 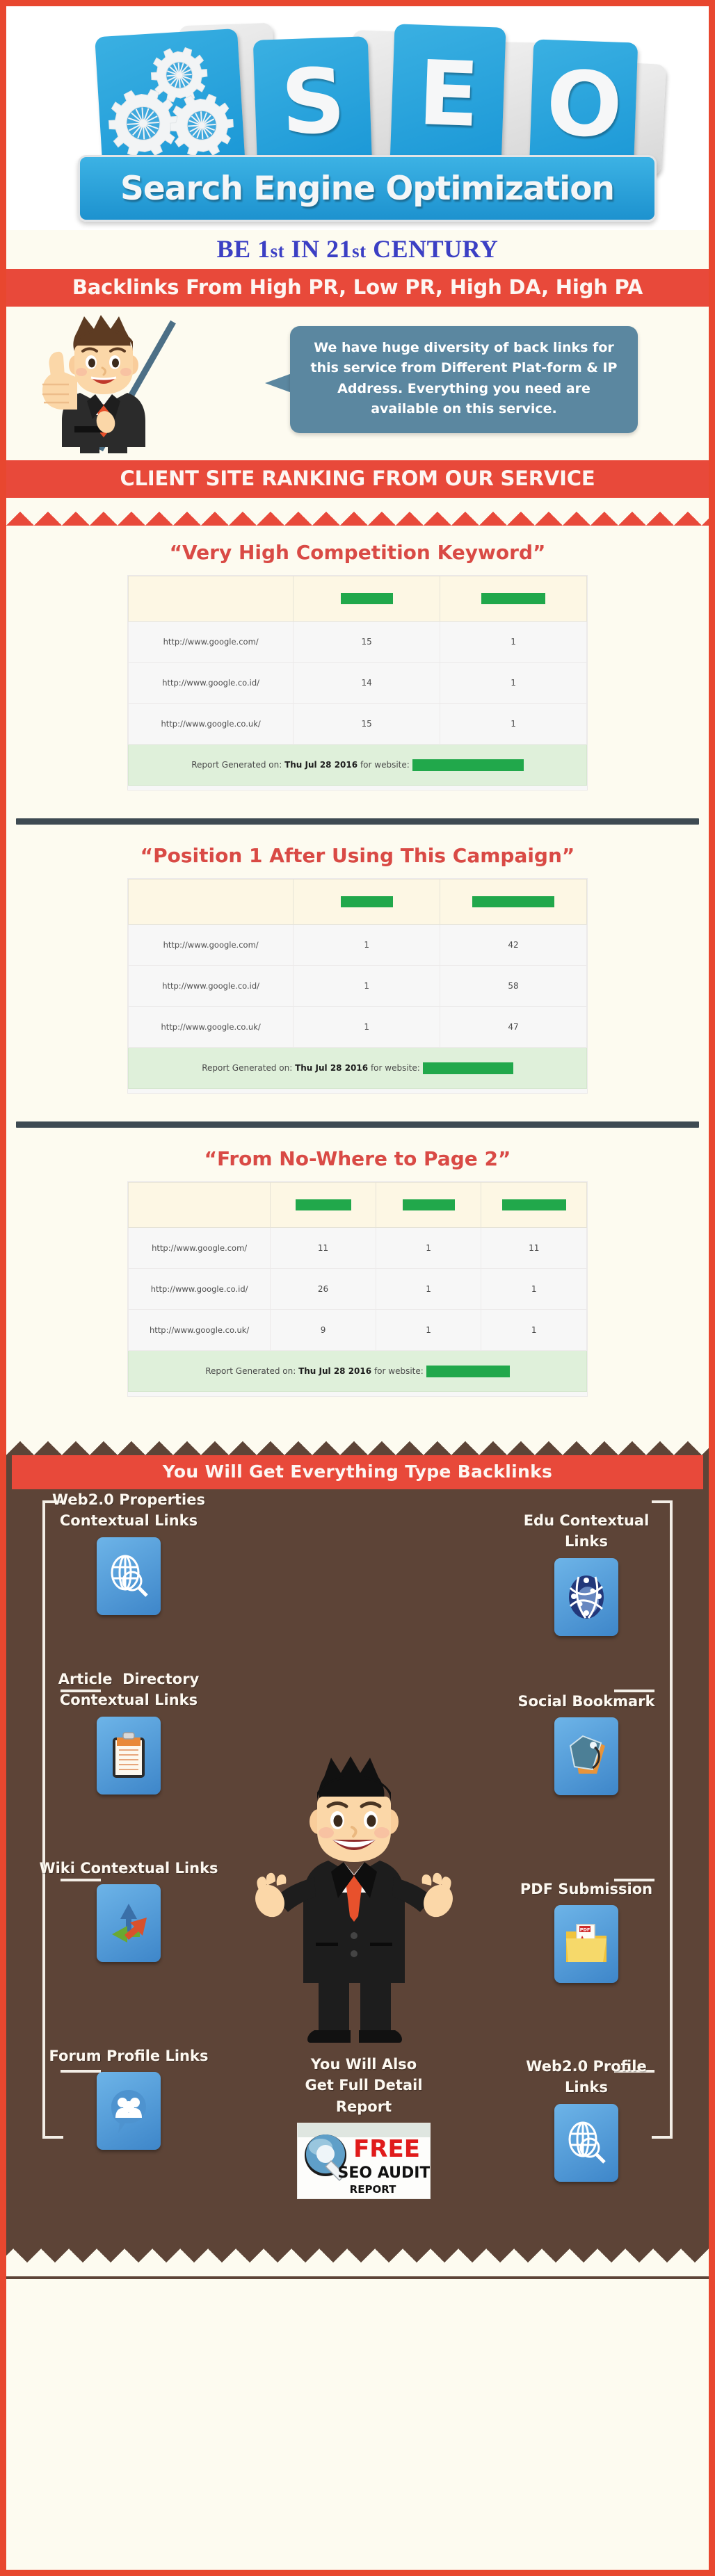 What do you see at coordinates (586, 1701) in the screenshot?
I see `label-social-bookmark: Social Bookmark` at bounding box center [586, 1701].